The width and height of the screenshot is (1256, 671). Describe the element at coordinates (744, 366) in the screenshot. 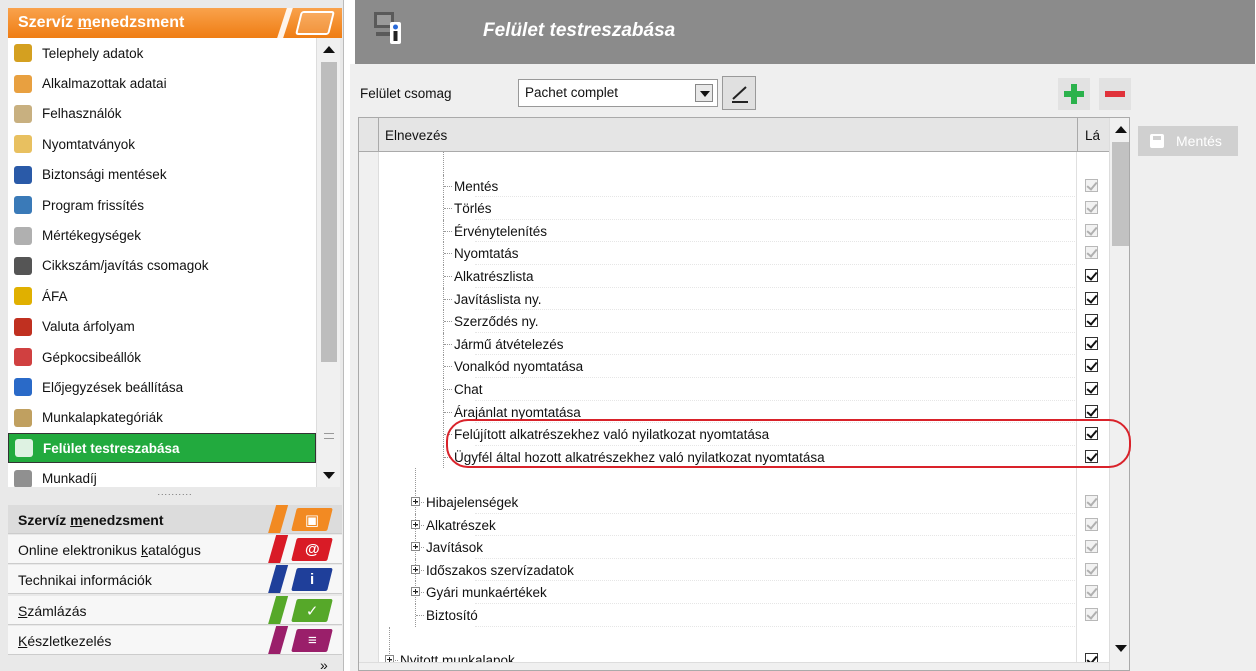

I see `tree-row: Vonalkód nyomtatása` at that location.